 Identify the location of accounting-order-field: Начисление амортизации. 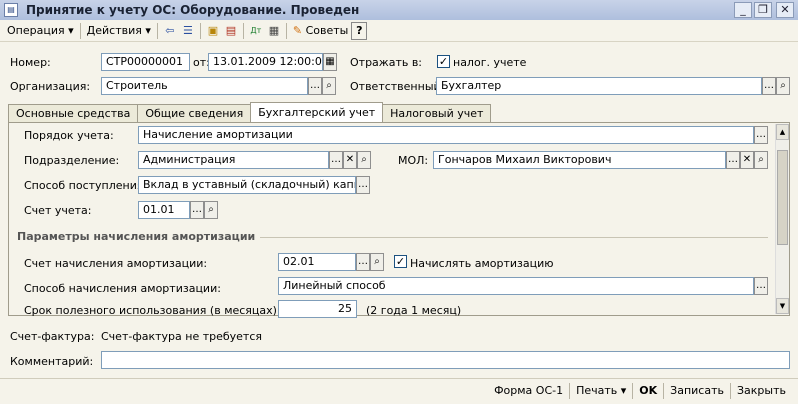
(446, 135).